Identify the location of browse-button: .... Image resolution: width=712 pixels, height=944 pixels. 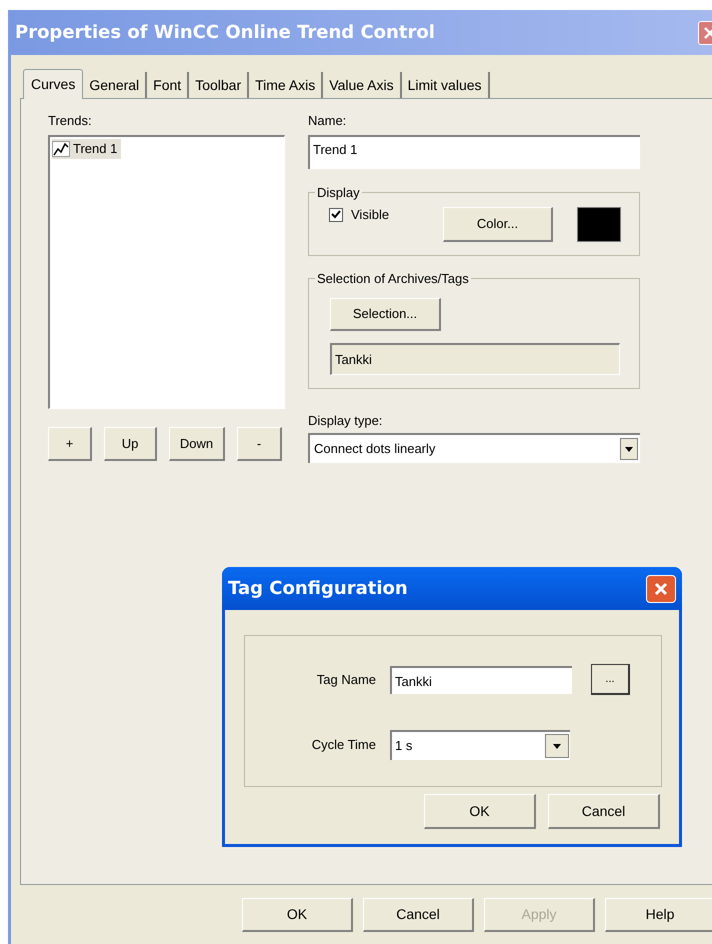
(610, 679).